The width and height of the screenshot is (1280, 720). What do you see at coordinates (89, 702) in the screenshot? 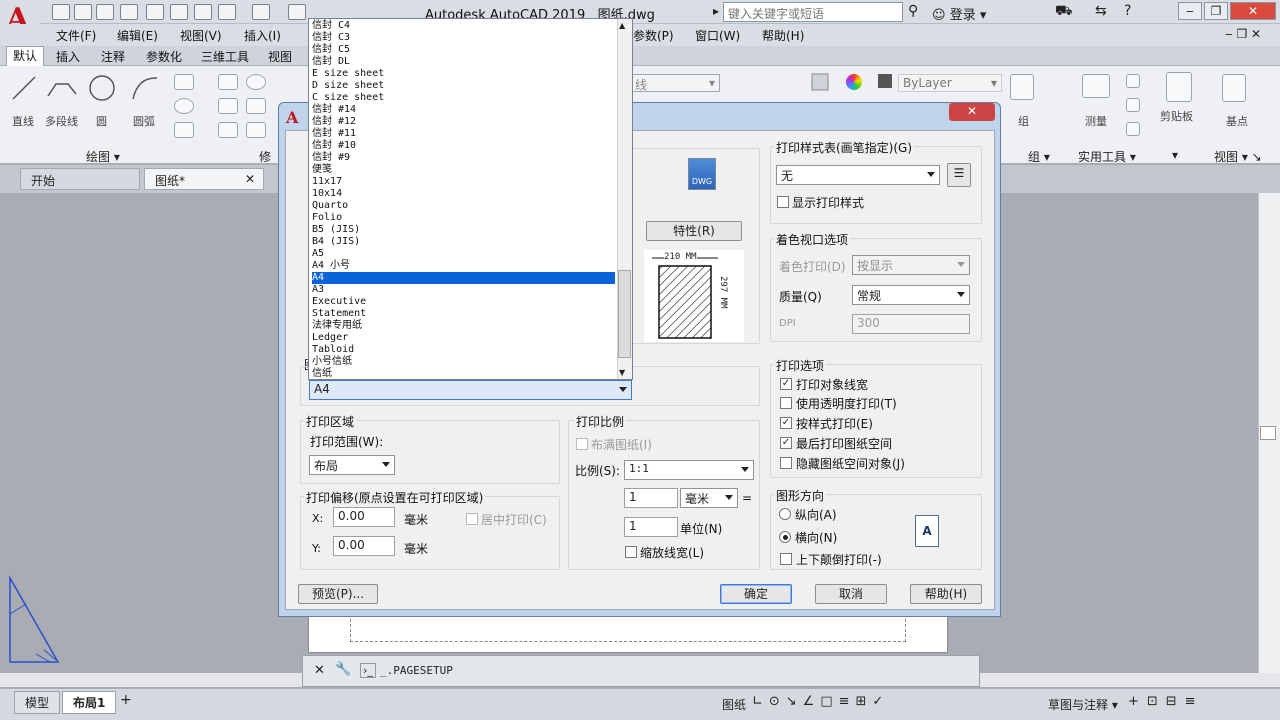
I see `tab-layout1: 布局1` at bounding box center [89, 702].